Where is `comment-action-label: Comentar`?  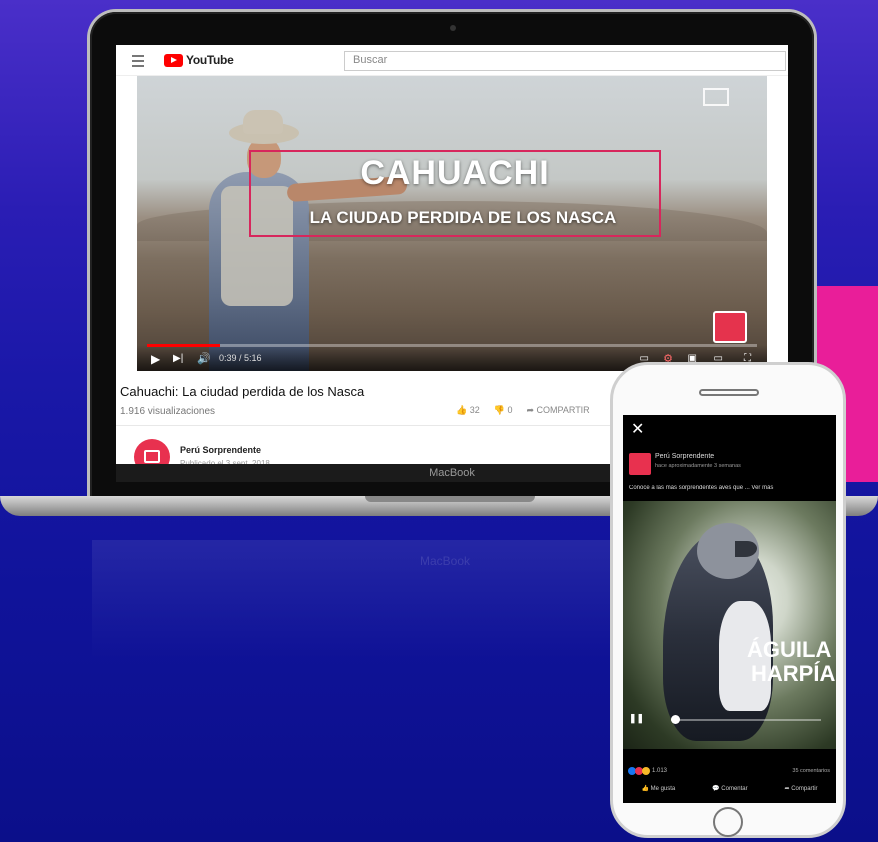 comment-action-label: Comentar is located at coordinates (734, 789).